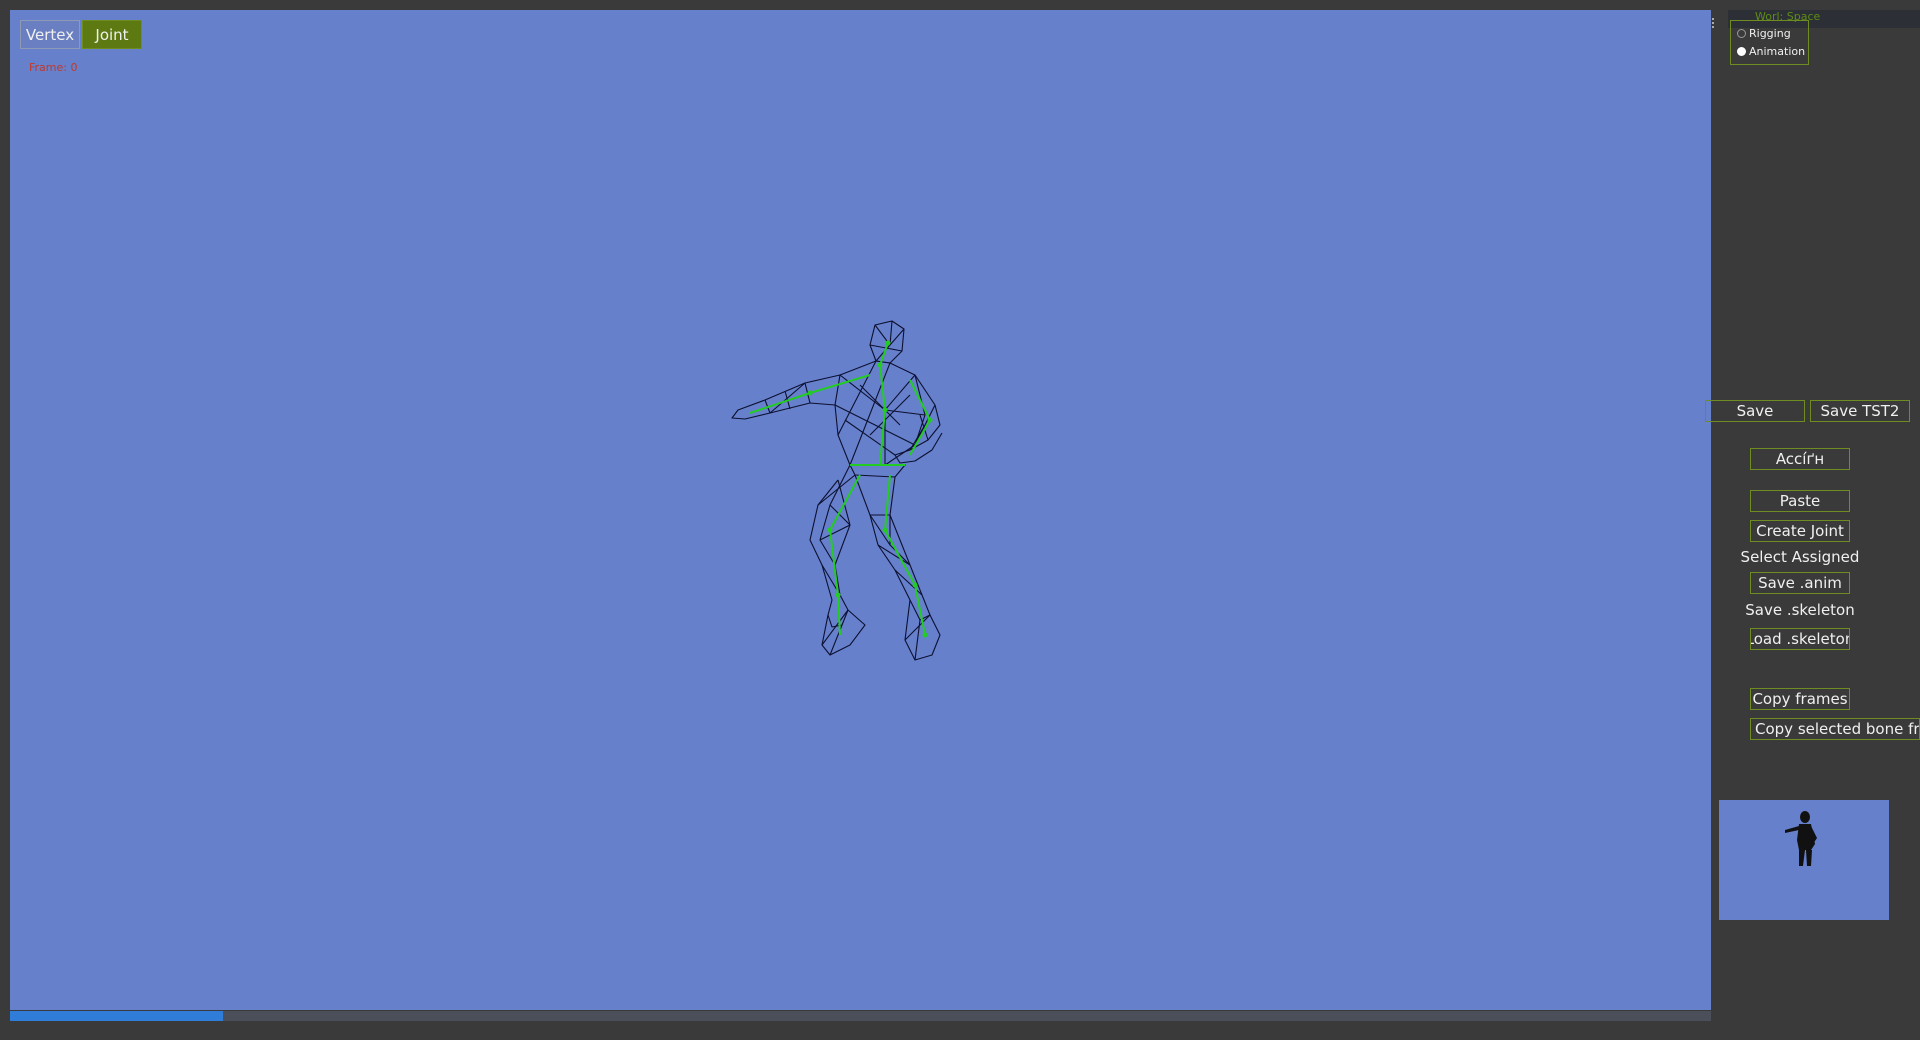 The height and width of the screenshot is (1040, 1920). Describe the element at coordinates (1777, 51) in the screenshot. I see `radio-label: Animation` at that location.